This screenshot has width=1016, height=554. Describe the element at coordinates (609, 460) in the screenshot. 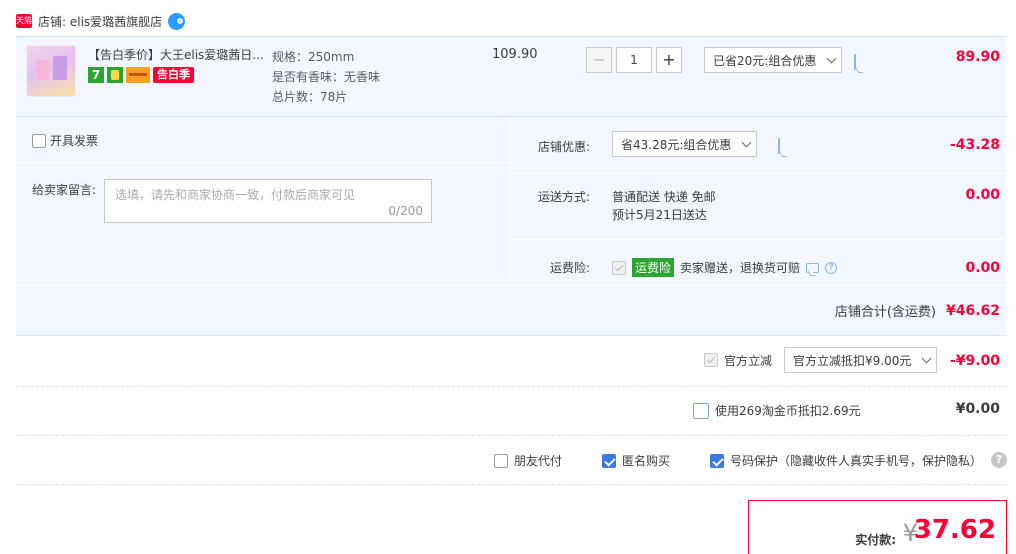

I see `anonymous-checkbox` at that location.